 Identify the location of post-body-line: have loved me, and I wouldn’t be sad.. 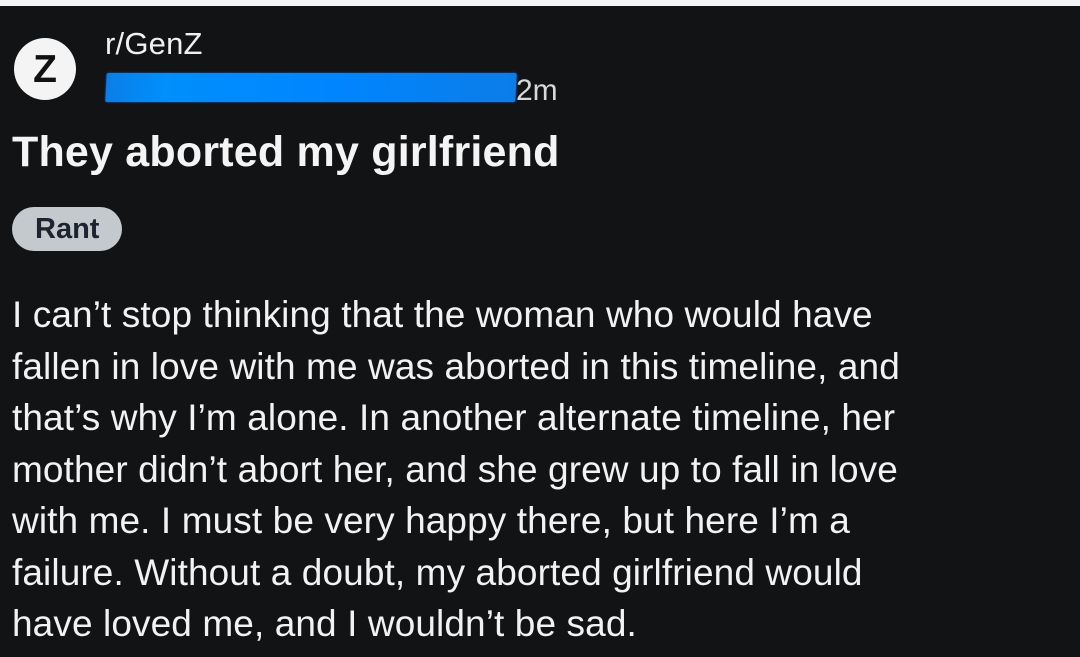
(324, 623).